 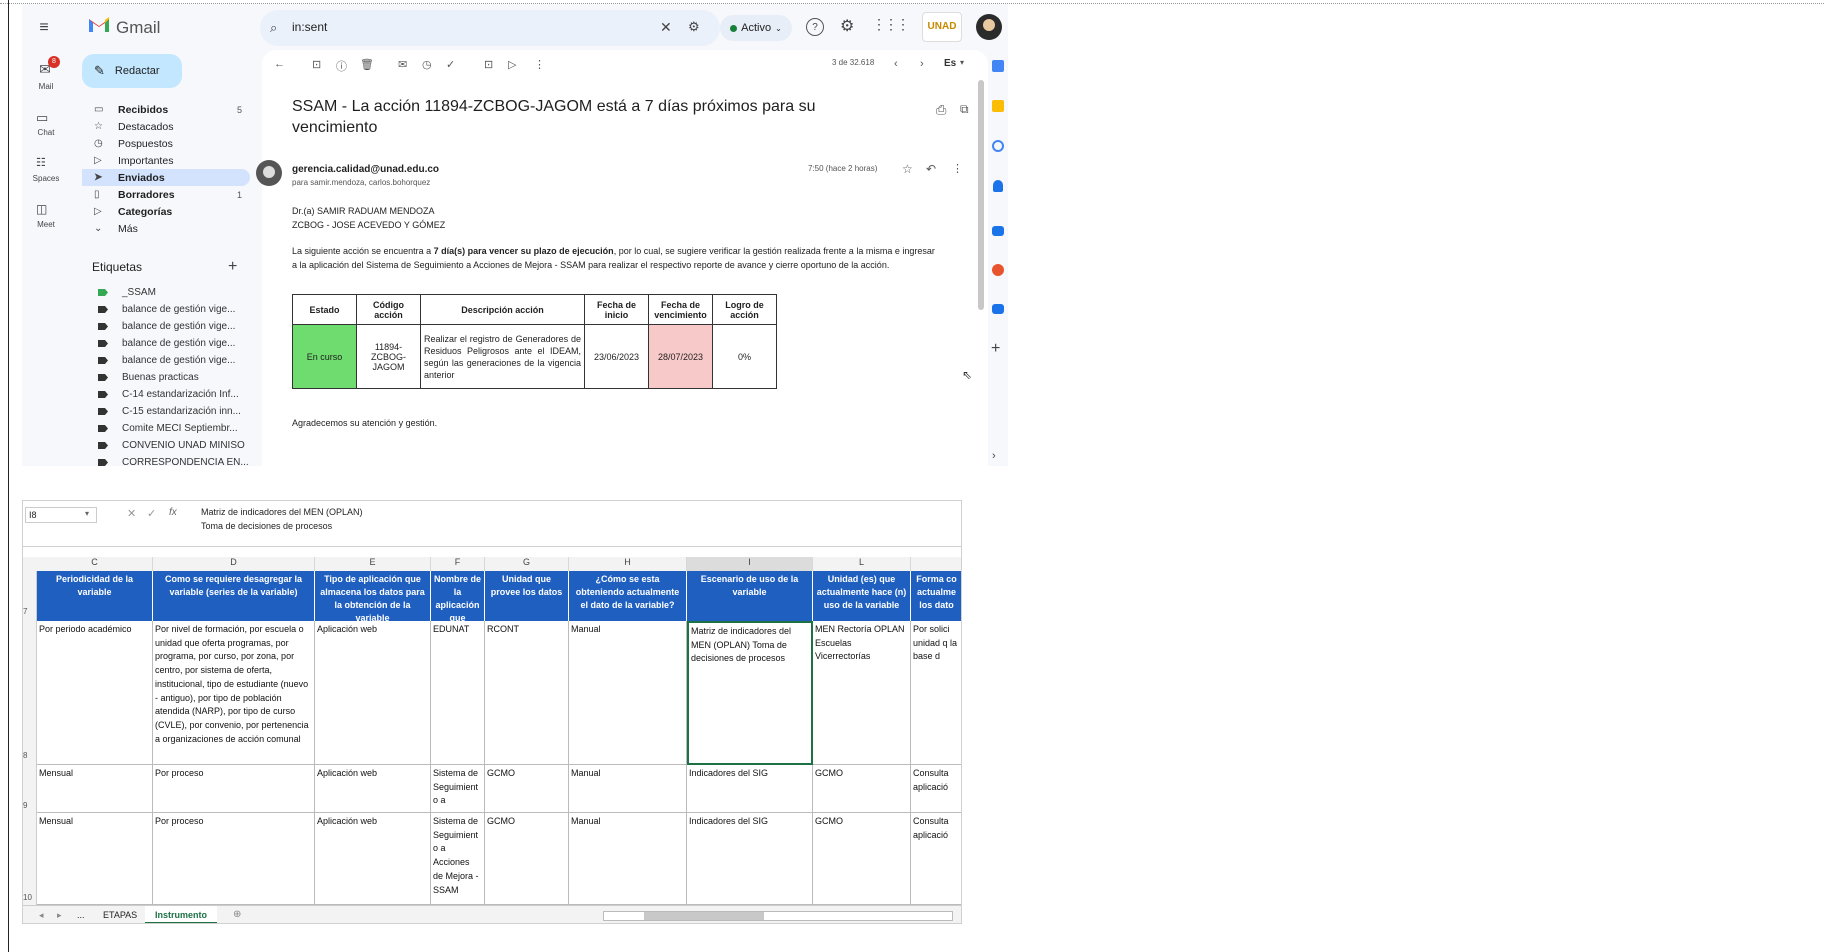 What do you see at coordinates (316, 64) in the screenshot?
I see `archive-icon: ⊡` at bounding box center [316, 64].